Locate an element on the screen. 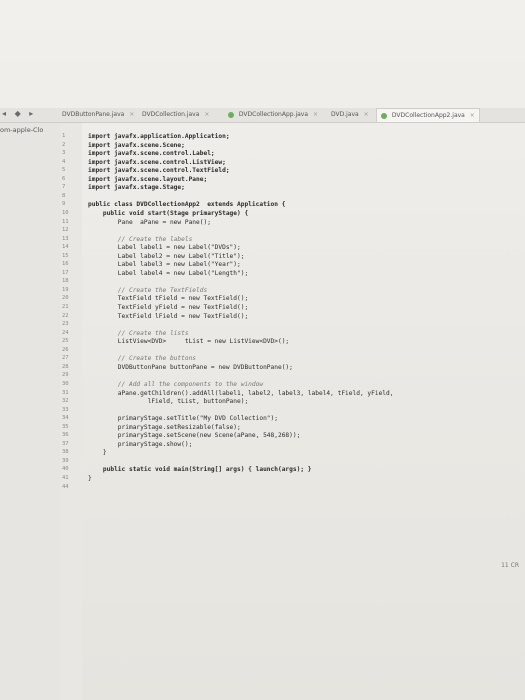 Image resolution: width=525 pixels, height=700 pixels. tab-dvdbuttonpane: DVDButtonPane.java × is located at coordinates (98, 114).